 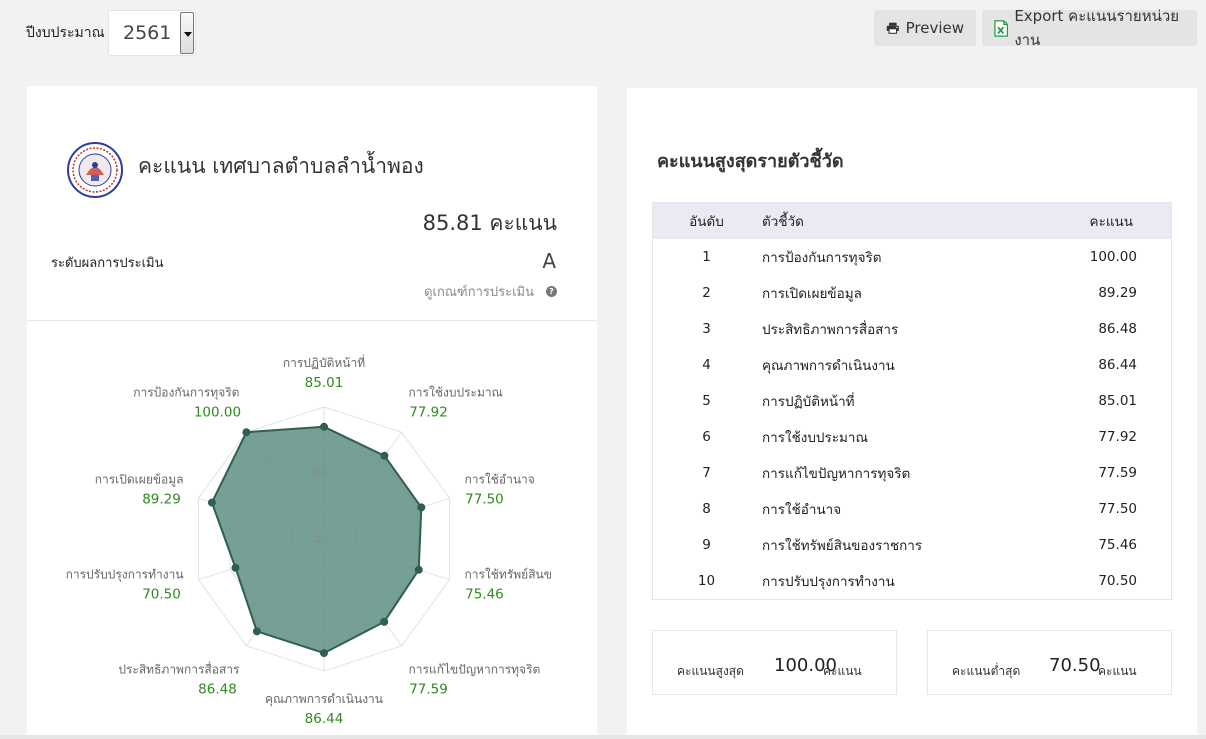 I want to click on min-score-box: คะแนนต่ำสุด 70.50 คะแนน, so click(x=1049, y=662).